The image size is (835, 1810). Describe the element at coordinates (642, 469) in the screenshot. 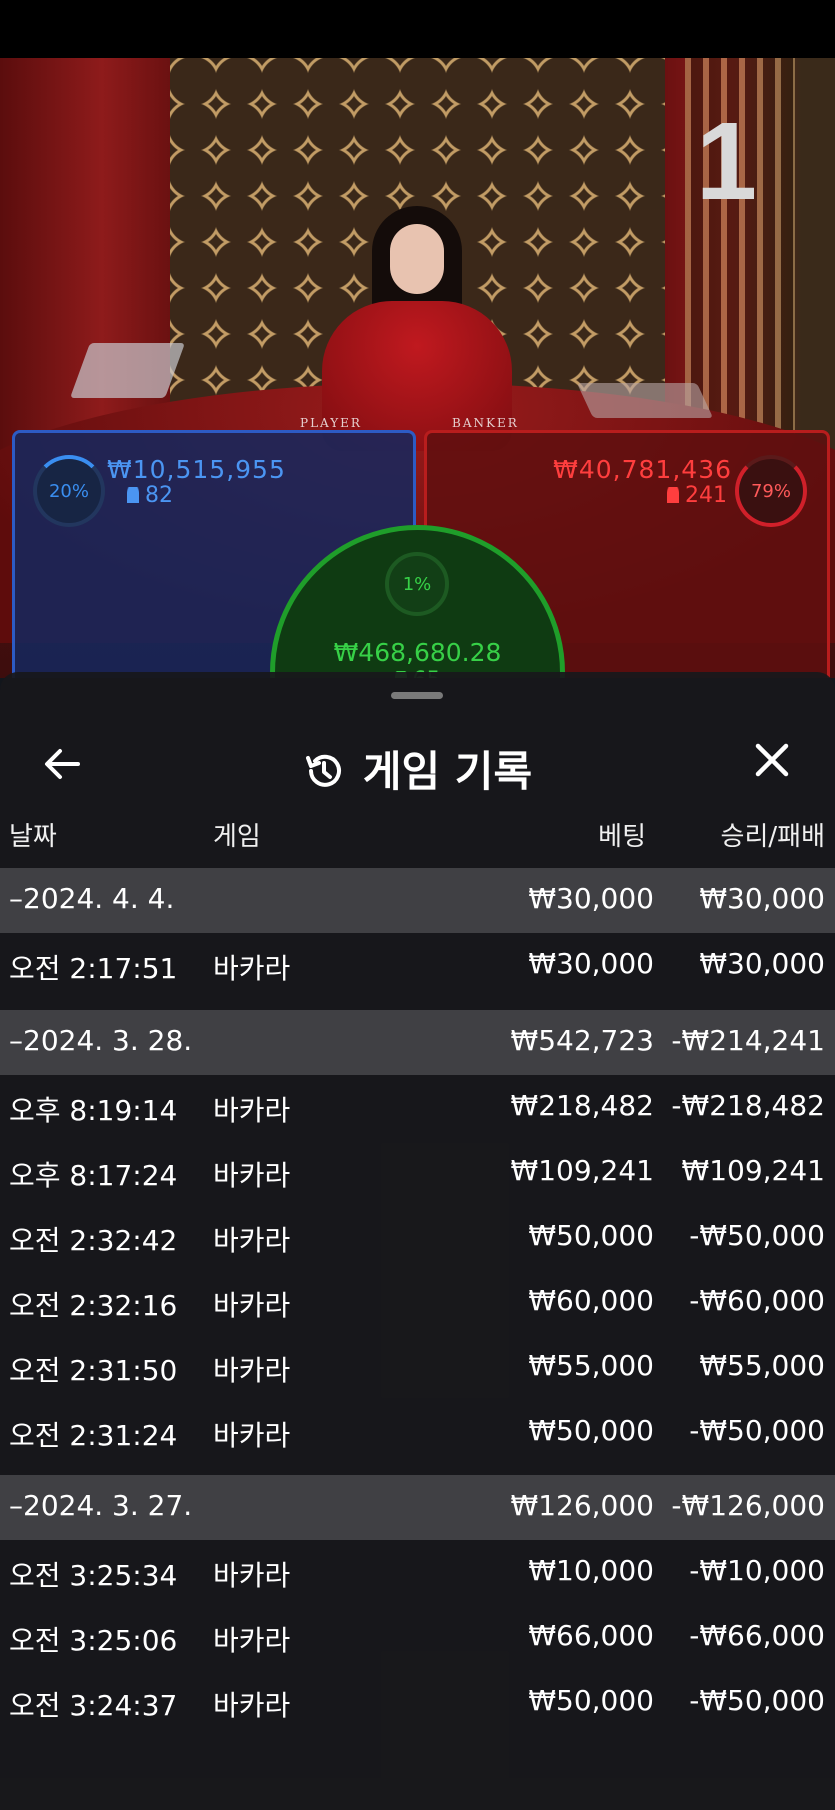

I see `banker-amount: ₩40,781,436` at that location.